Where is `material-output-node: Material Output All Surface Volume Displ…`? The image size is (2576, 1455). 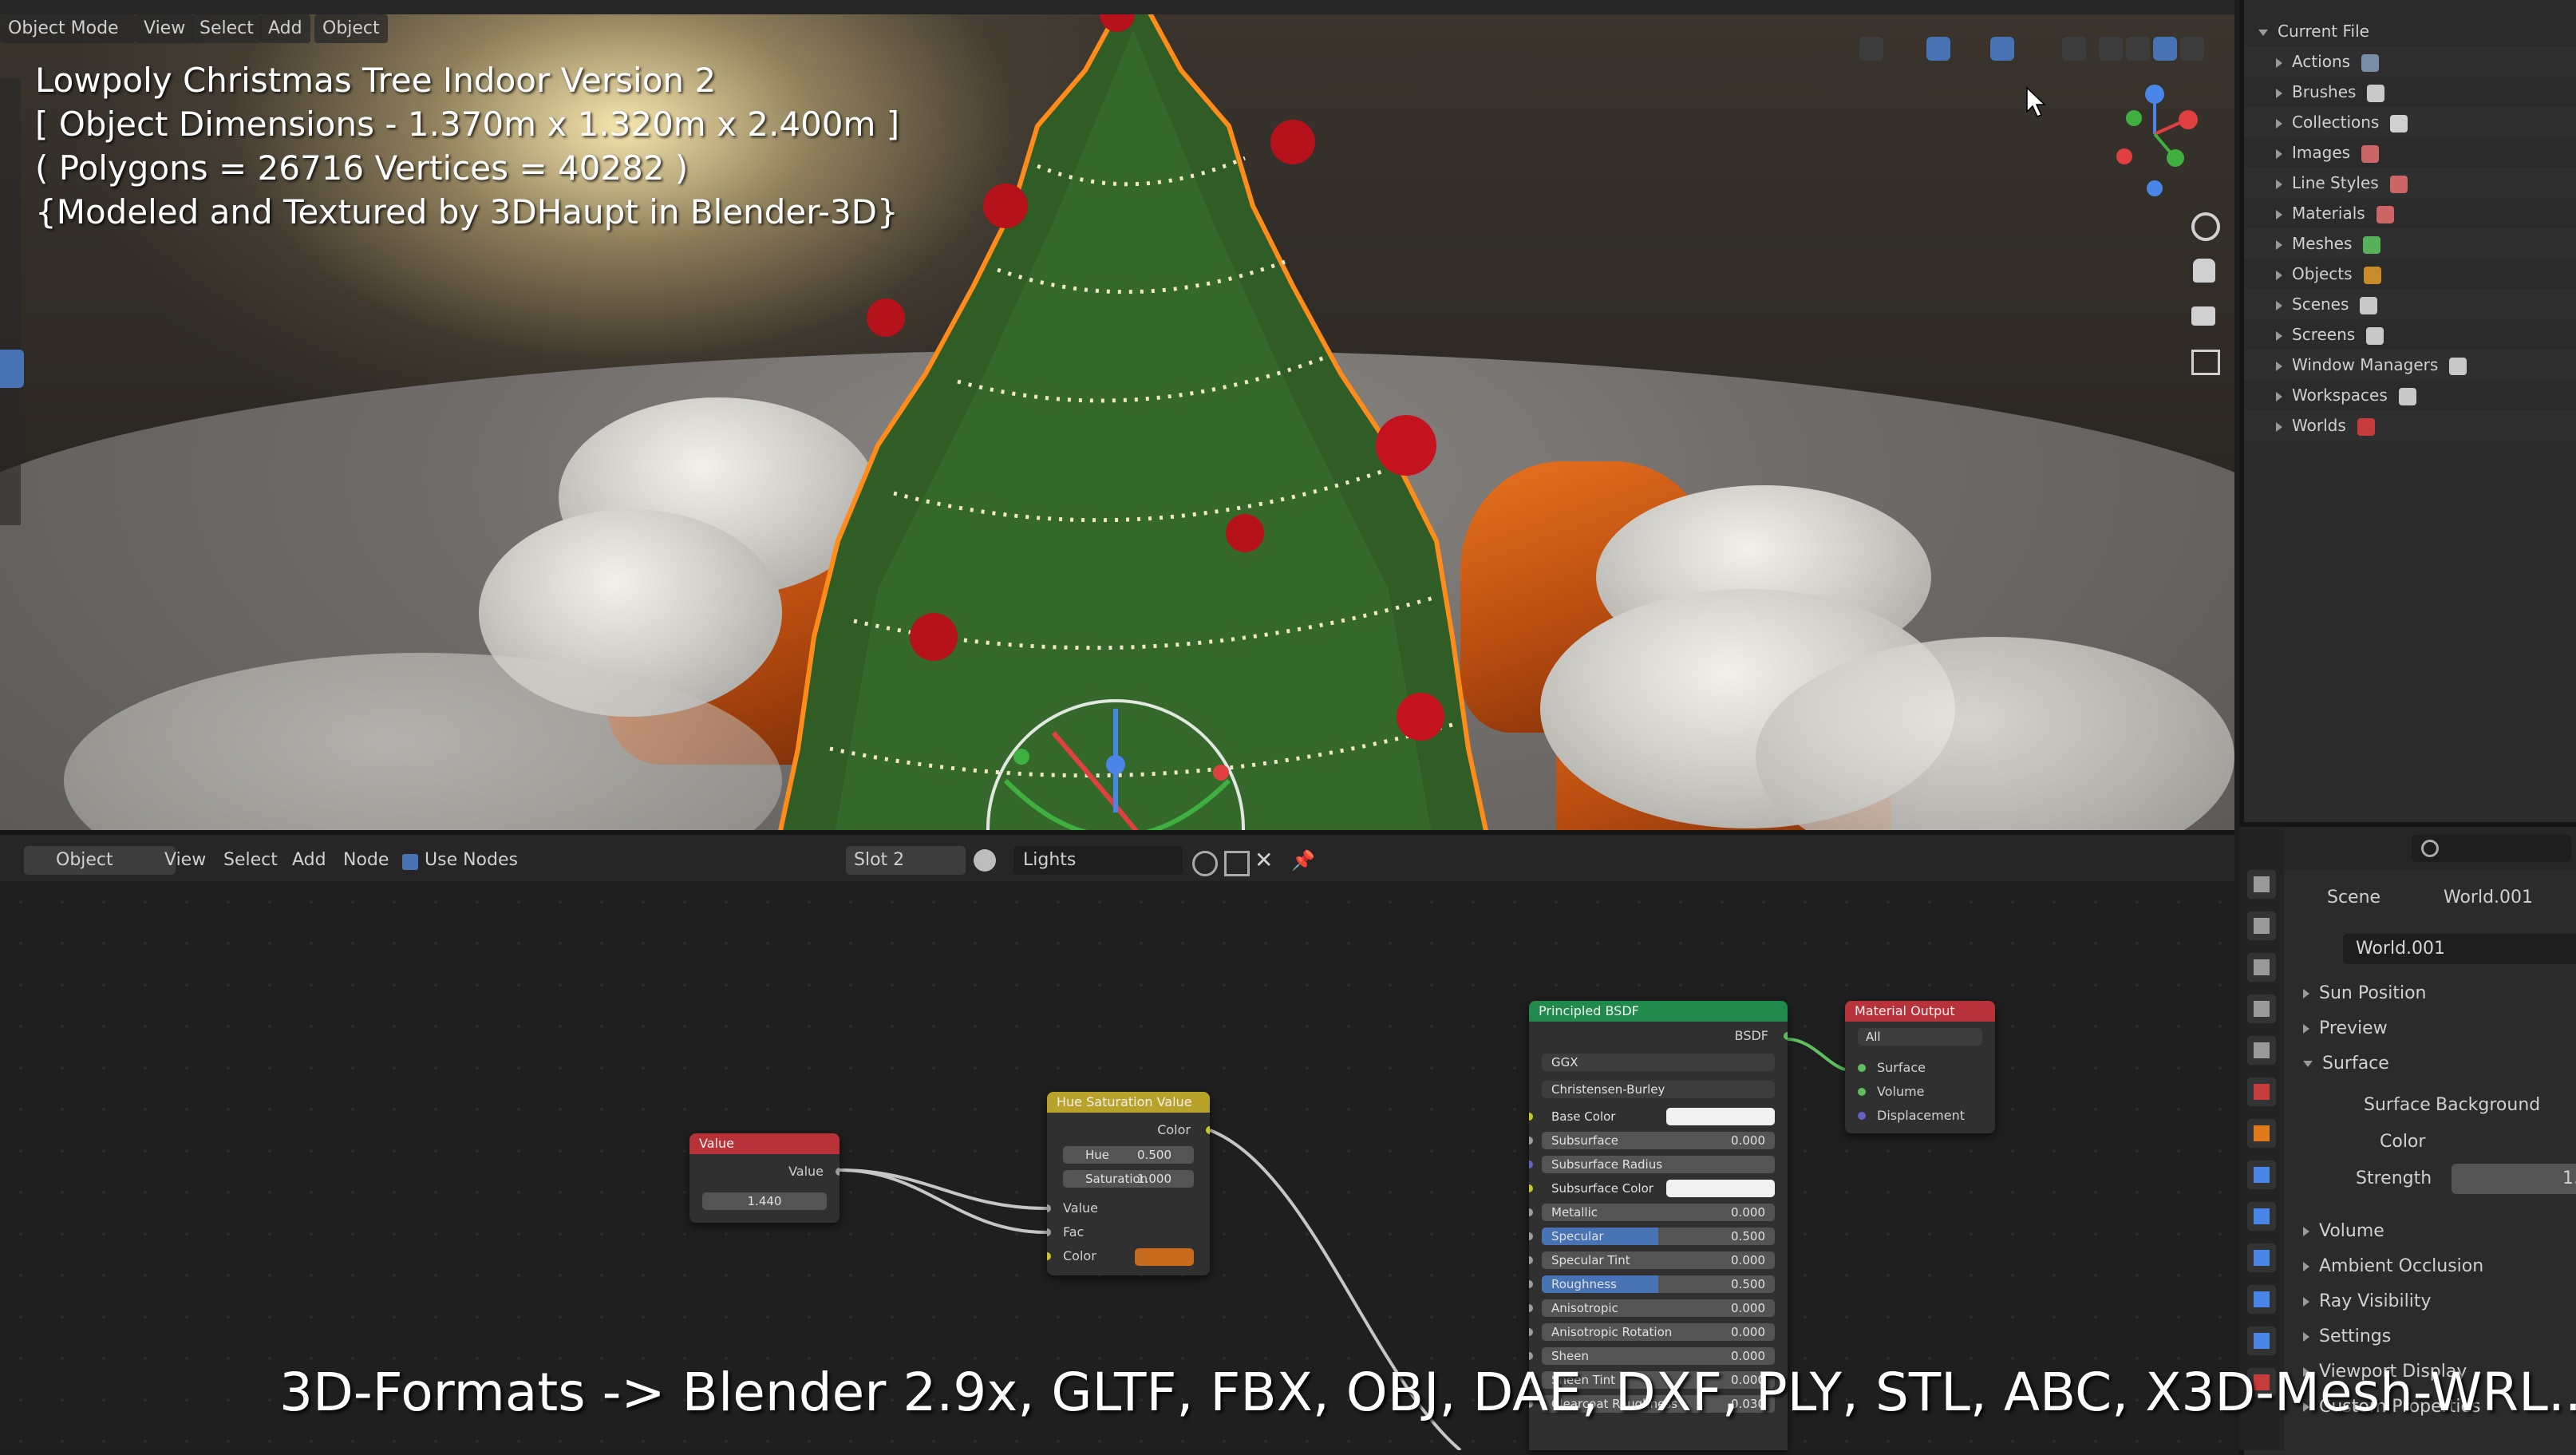 material-output-node: Material Output All Surface Volume Displ… is located at coordinates (1920, 1067).